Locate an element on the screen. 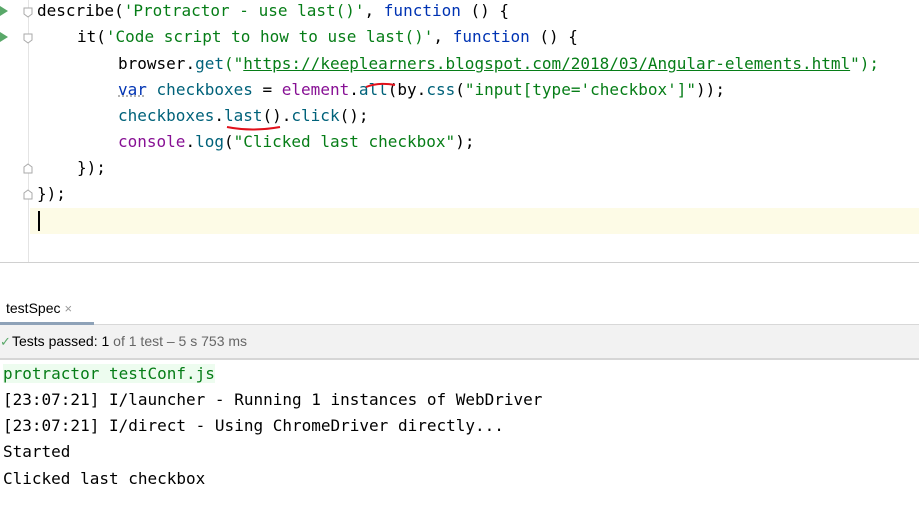 This screenshot has width=919, height=518. code-string: "); is located at coordinates (865, 63).